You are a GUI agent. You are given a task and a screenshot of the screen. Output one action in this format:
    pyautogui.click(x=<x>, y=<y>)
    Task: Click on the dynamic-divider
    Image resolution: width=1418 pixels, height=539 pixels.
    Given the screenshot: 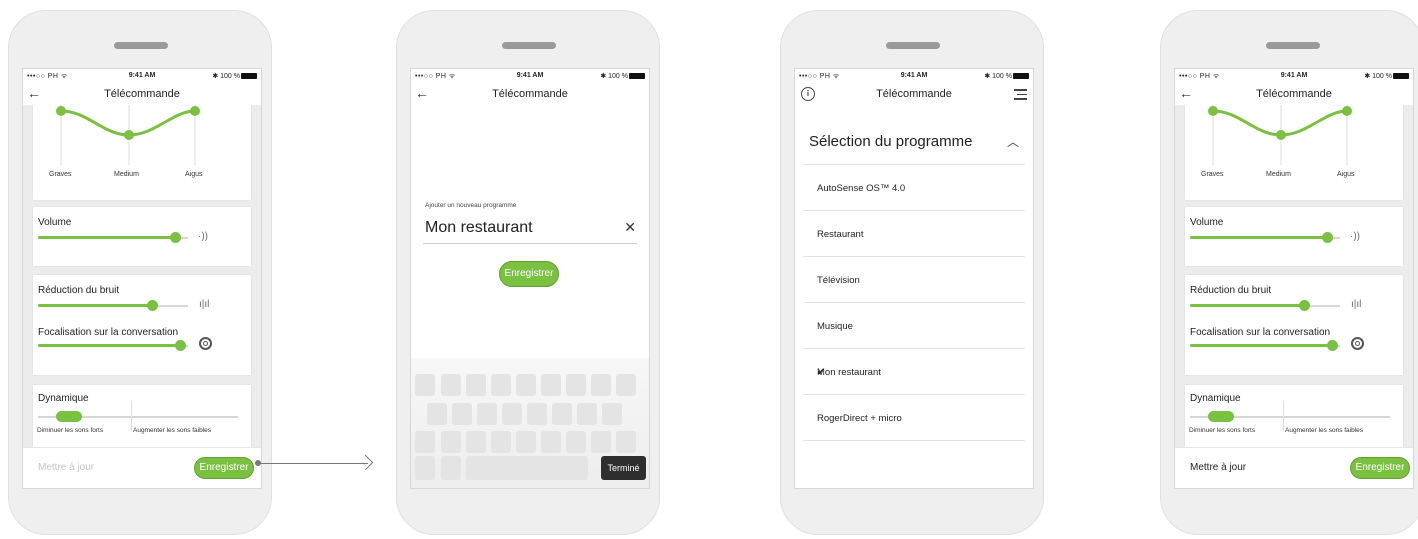 What is the action you would take?
    pyautogui.click(x=131, y=416)
    